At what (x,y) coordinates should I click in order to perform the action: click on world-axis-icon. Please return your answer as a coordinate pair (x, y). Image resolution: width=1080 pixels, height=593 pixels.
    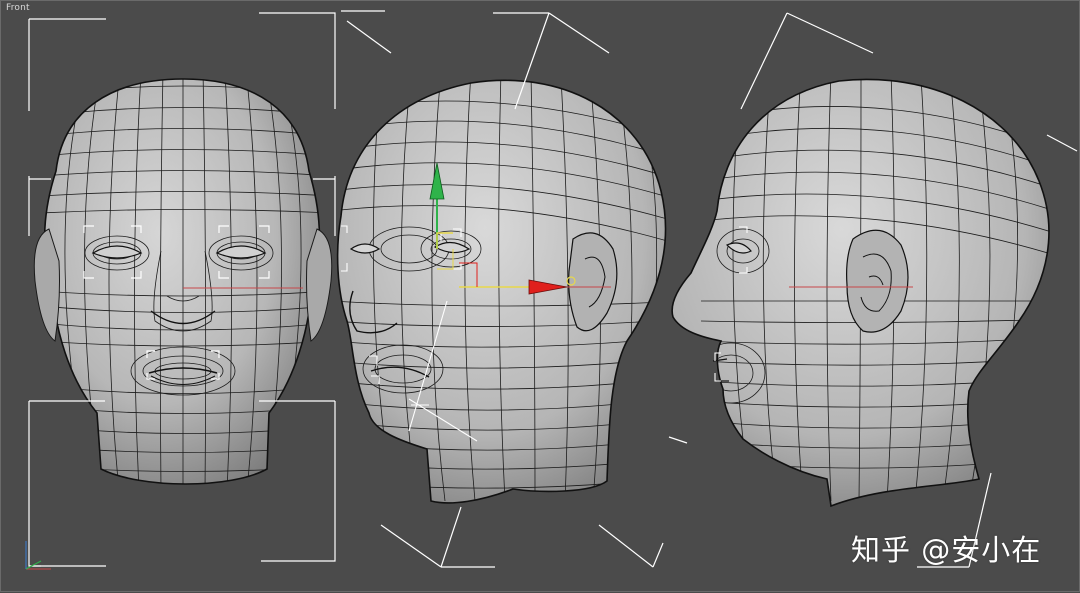
    Looking at the image, I should click on (38, 555).